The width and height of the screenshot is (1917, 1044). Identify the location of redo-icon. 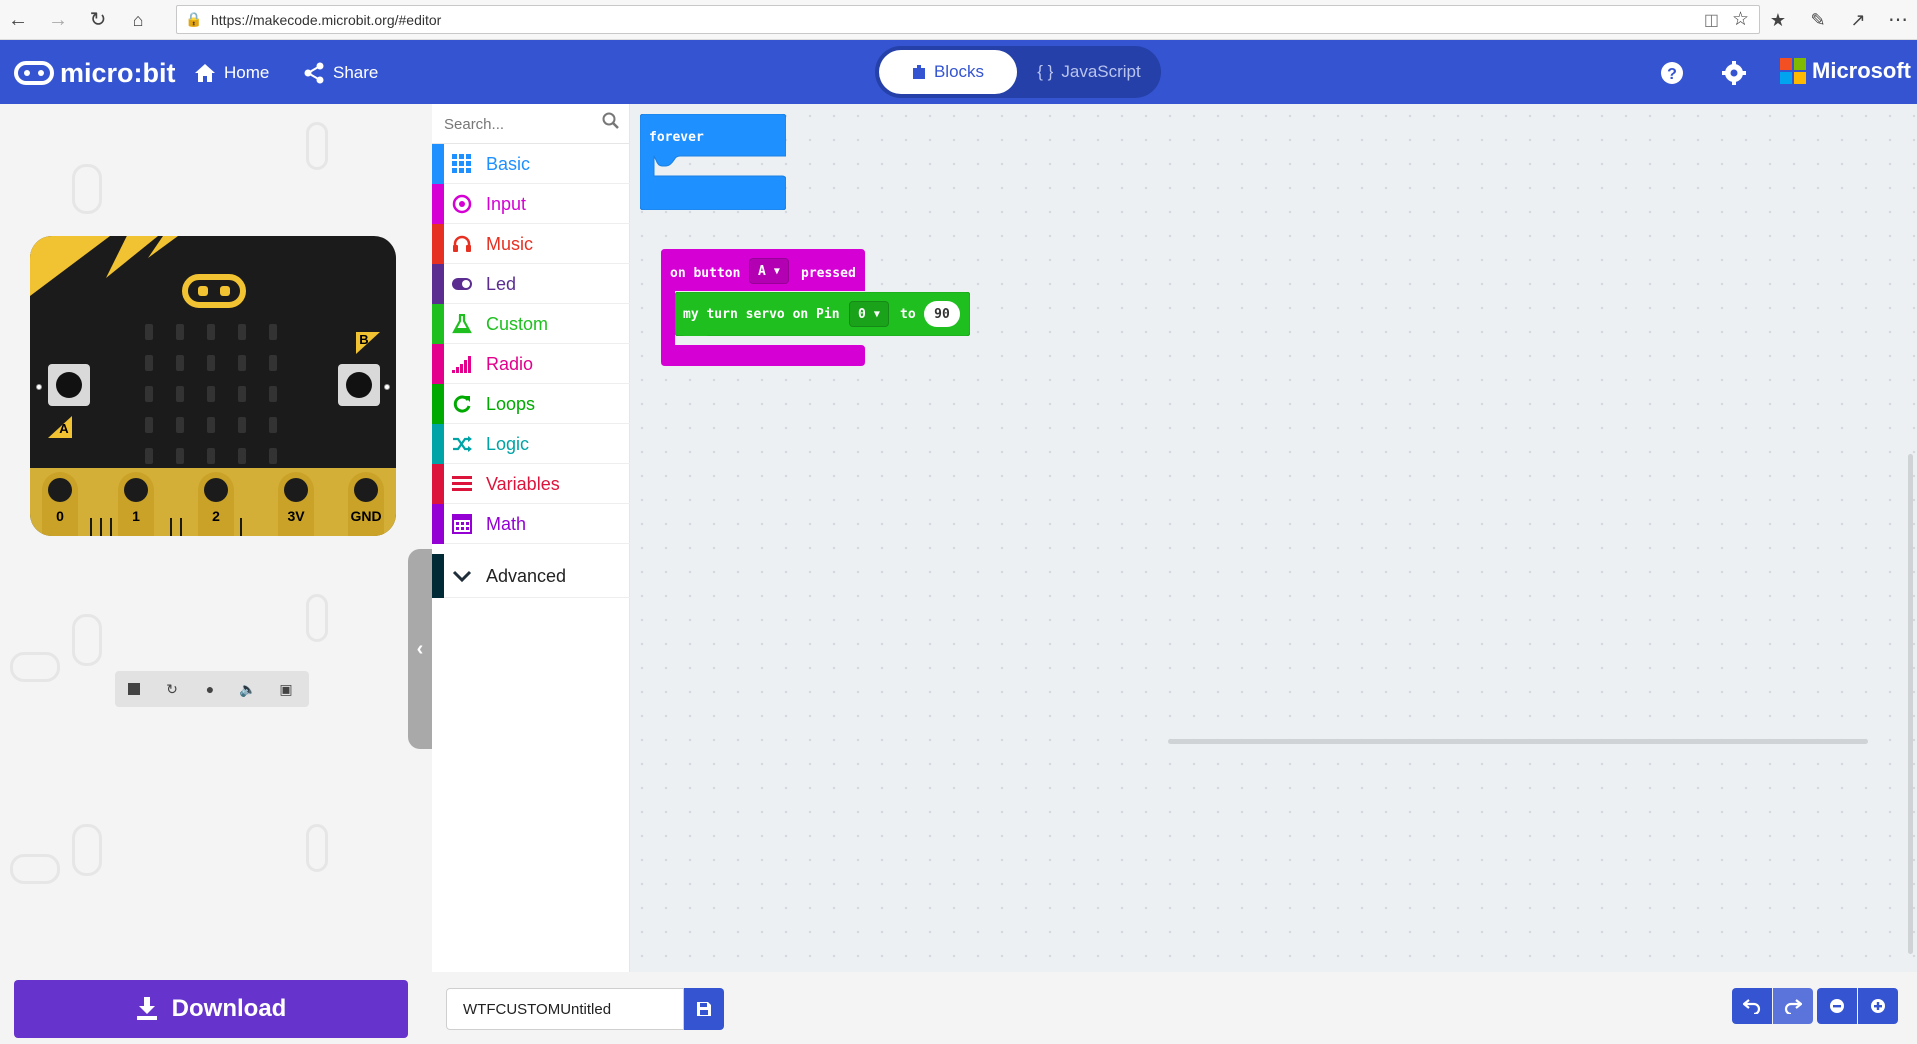
(1793, 1006).